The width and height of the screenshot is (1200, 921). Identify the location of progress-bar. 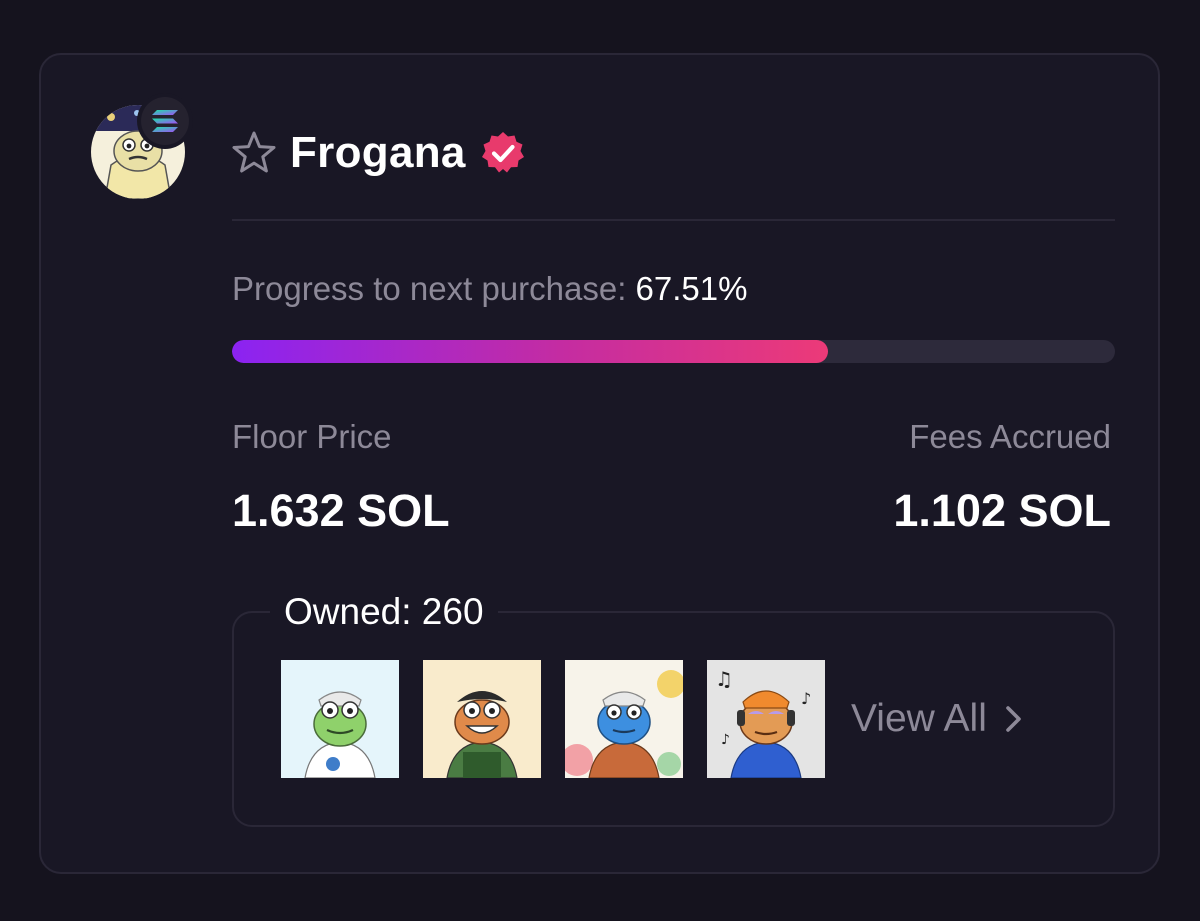
(673, 351).